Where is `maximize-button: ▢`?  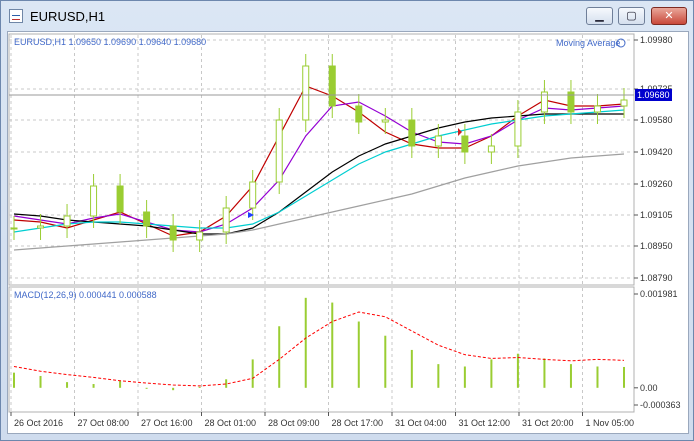
maximize-button: ▢ is located at coordinates (631, 16).